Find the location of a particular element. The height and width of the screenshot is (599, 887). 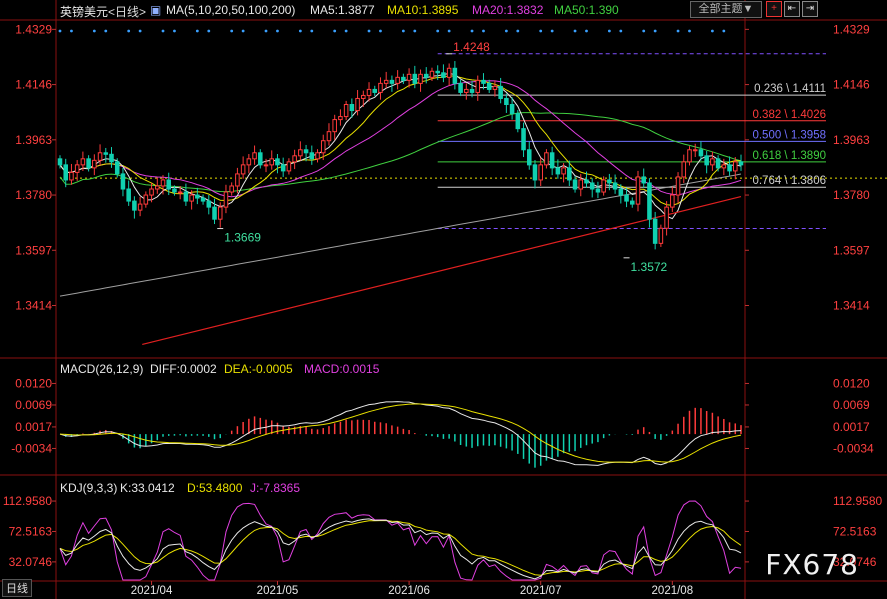

symbol-label: 英镑美元 is located at coordinates (84, 12).